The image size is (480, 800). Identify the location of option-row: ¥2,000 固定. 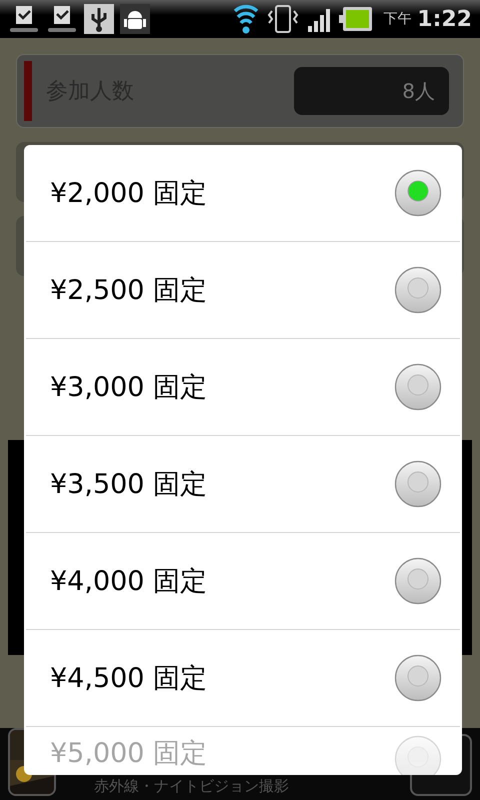
(243, 193).